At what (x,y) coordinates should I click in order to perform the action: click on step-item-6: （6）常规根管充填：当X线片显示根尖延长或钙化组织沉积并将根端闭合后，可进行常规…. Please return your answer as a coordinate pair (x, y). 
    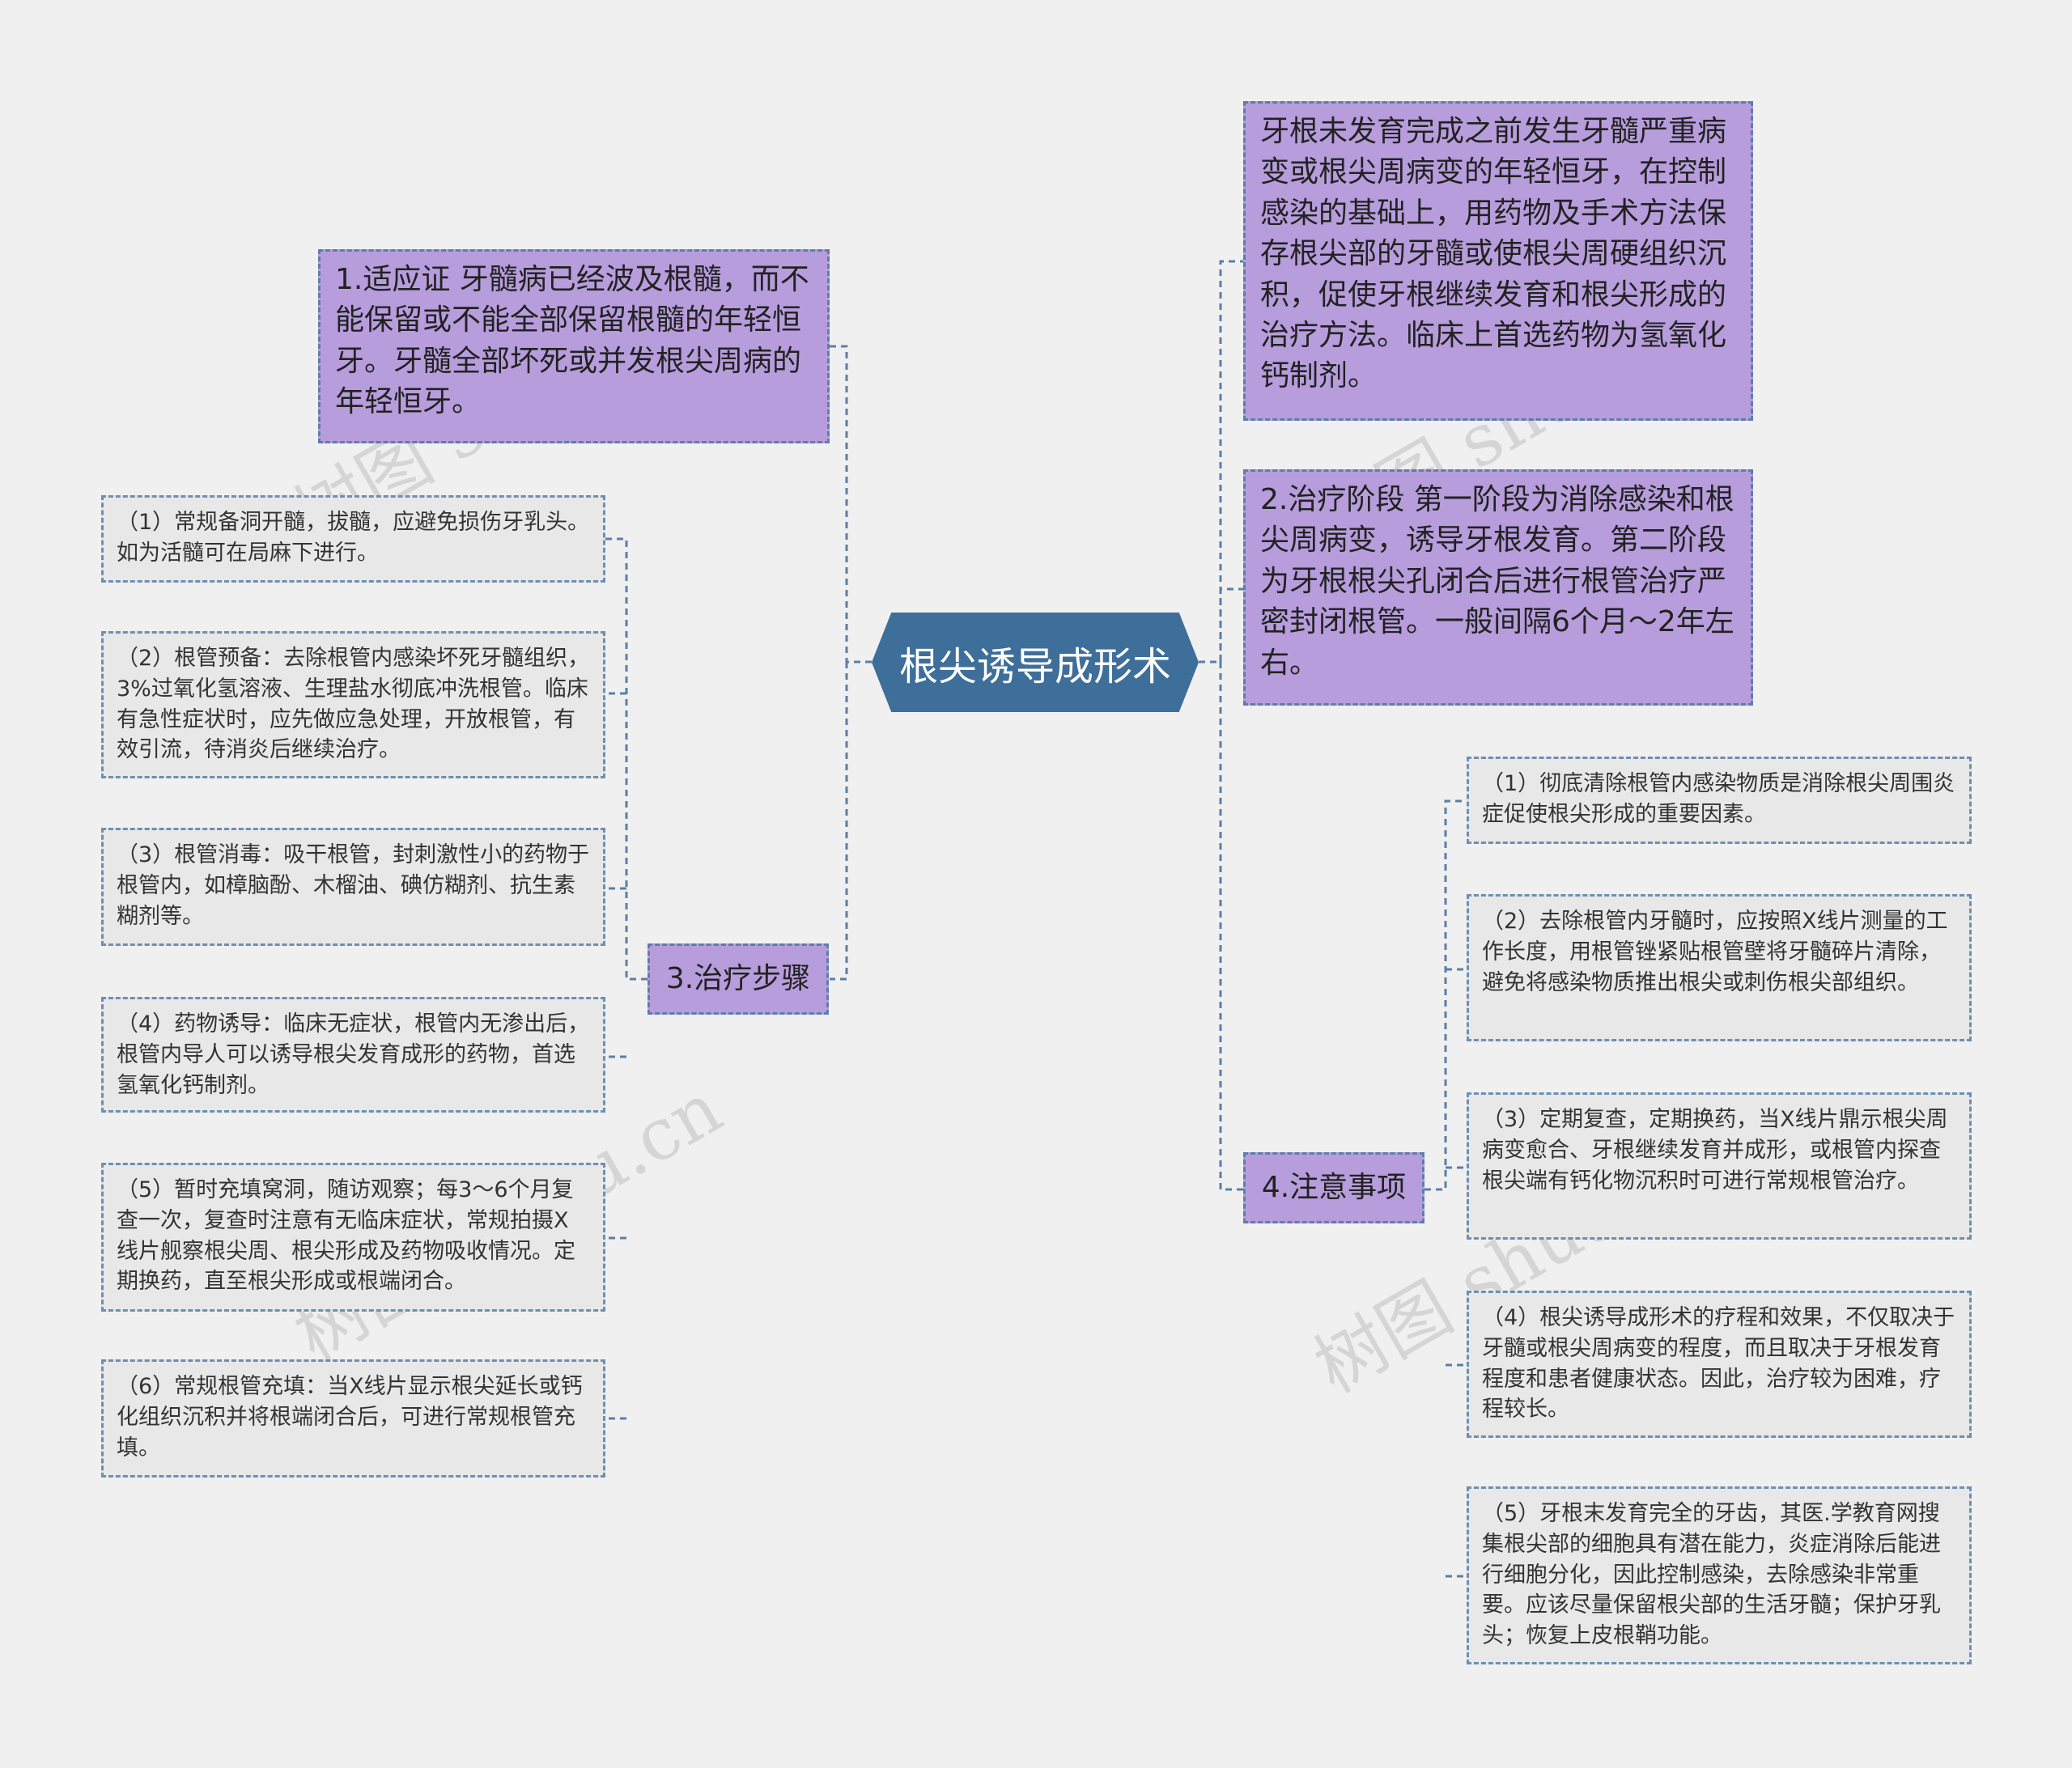
    Looking at the image, I should click on (353, 1418).